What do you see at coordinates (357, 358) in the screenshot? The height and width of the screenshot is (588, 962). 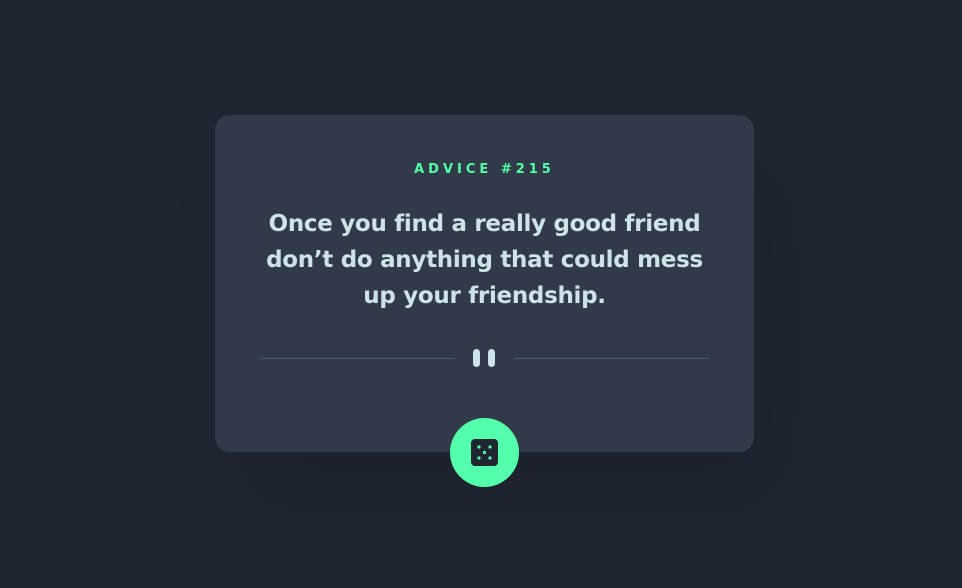 I see `divider-line-left` at bounding box center [357, 358].